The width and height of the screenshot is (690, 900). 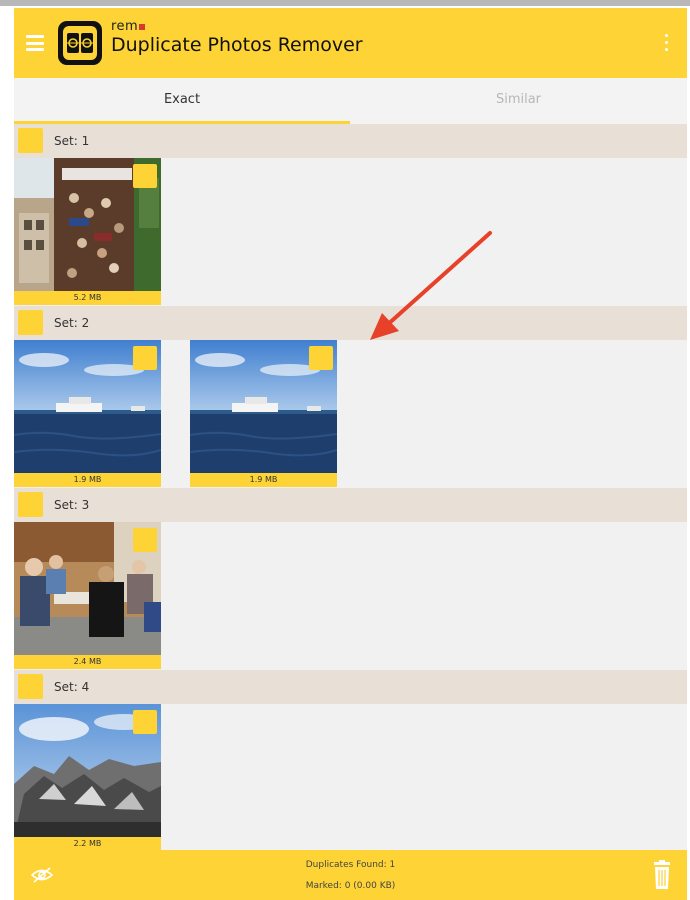 What do you see at coordinates (350, 886) in the screenshot?
I see `marked-text: Marked: 0 (0.00 KB)` at bounding box center [350, 886].